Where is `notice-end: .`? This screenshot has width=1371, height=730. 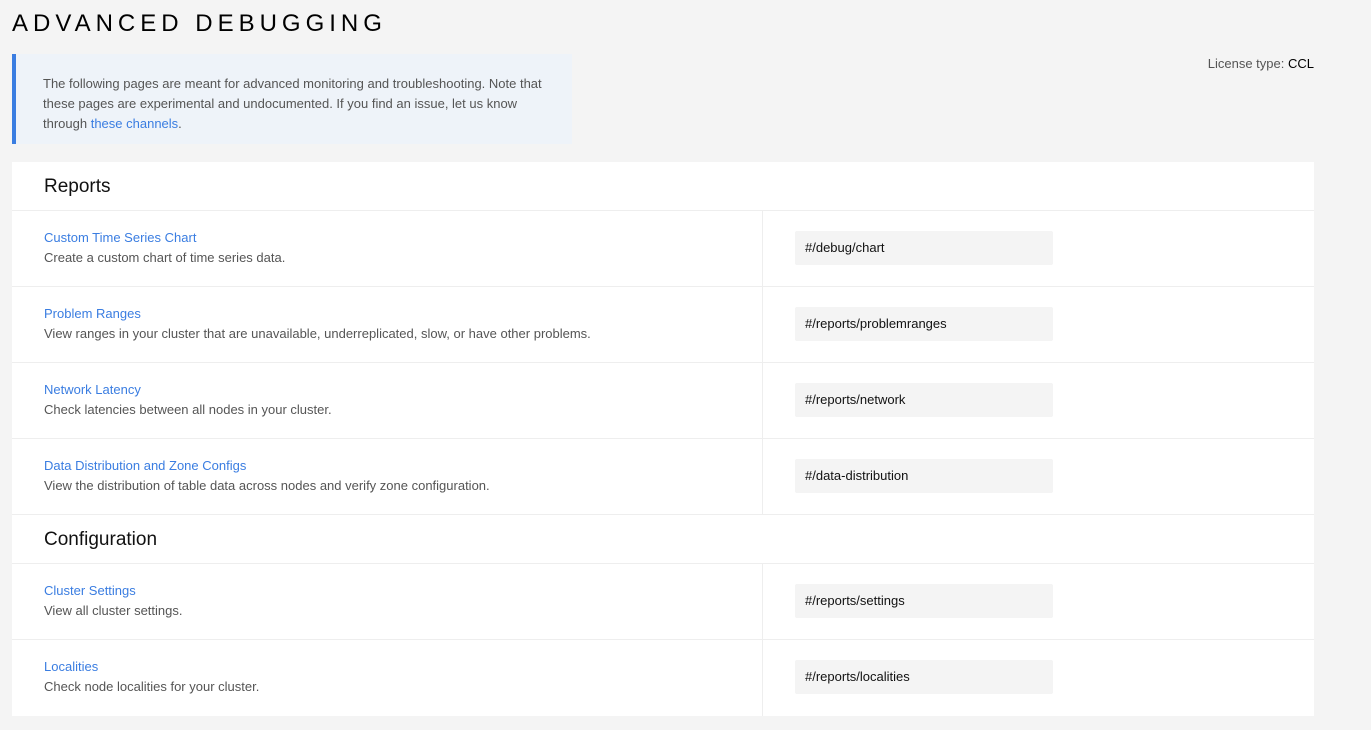
notice-end: . is located at coordinates (180, 123).